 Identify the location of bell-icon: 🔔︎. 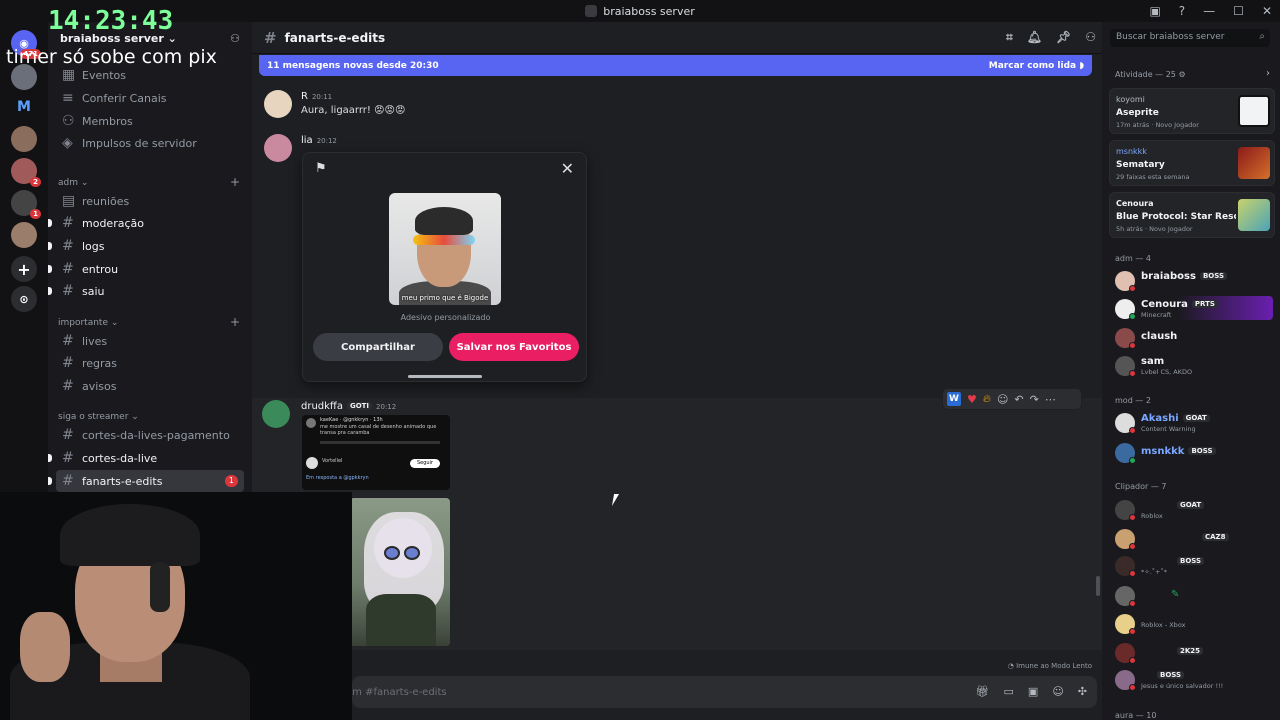
(1034, 37).